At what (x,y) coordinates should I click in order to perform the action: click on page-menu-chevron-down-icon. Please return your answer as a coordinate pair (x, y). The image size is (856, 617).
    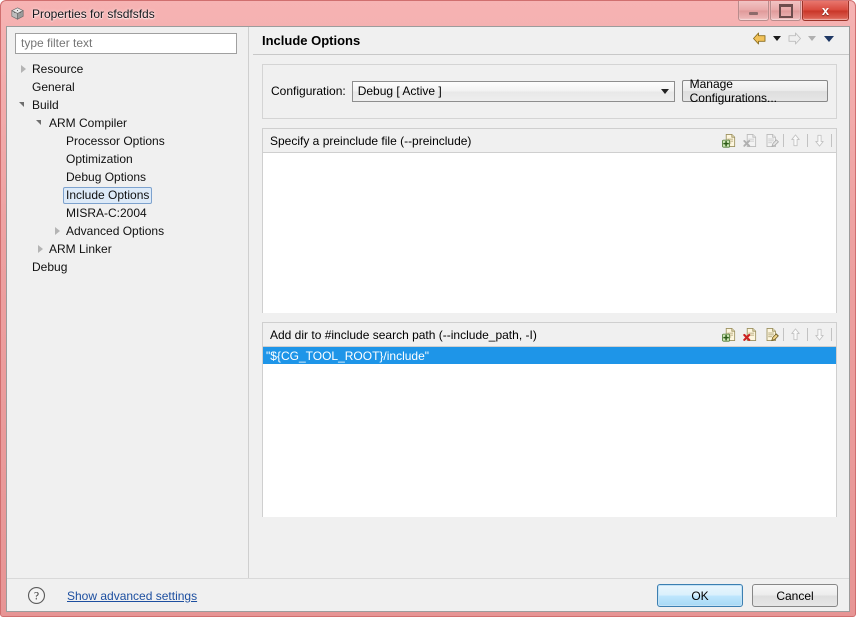
    Looking at the image, I should click on (829, 38).